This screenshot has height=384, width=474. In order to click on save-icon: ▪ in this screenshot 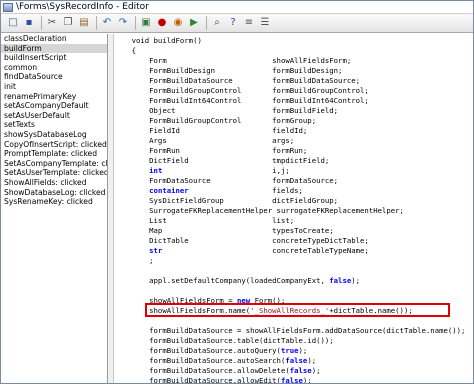, I will do `click(29, 23)`.